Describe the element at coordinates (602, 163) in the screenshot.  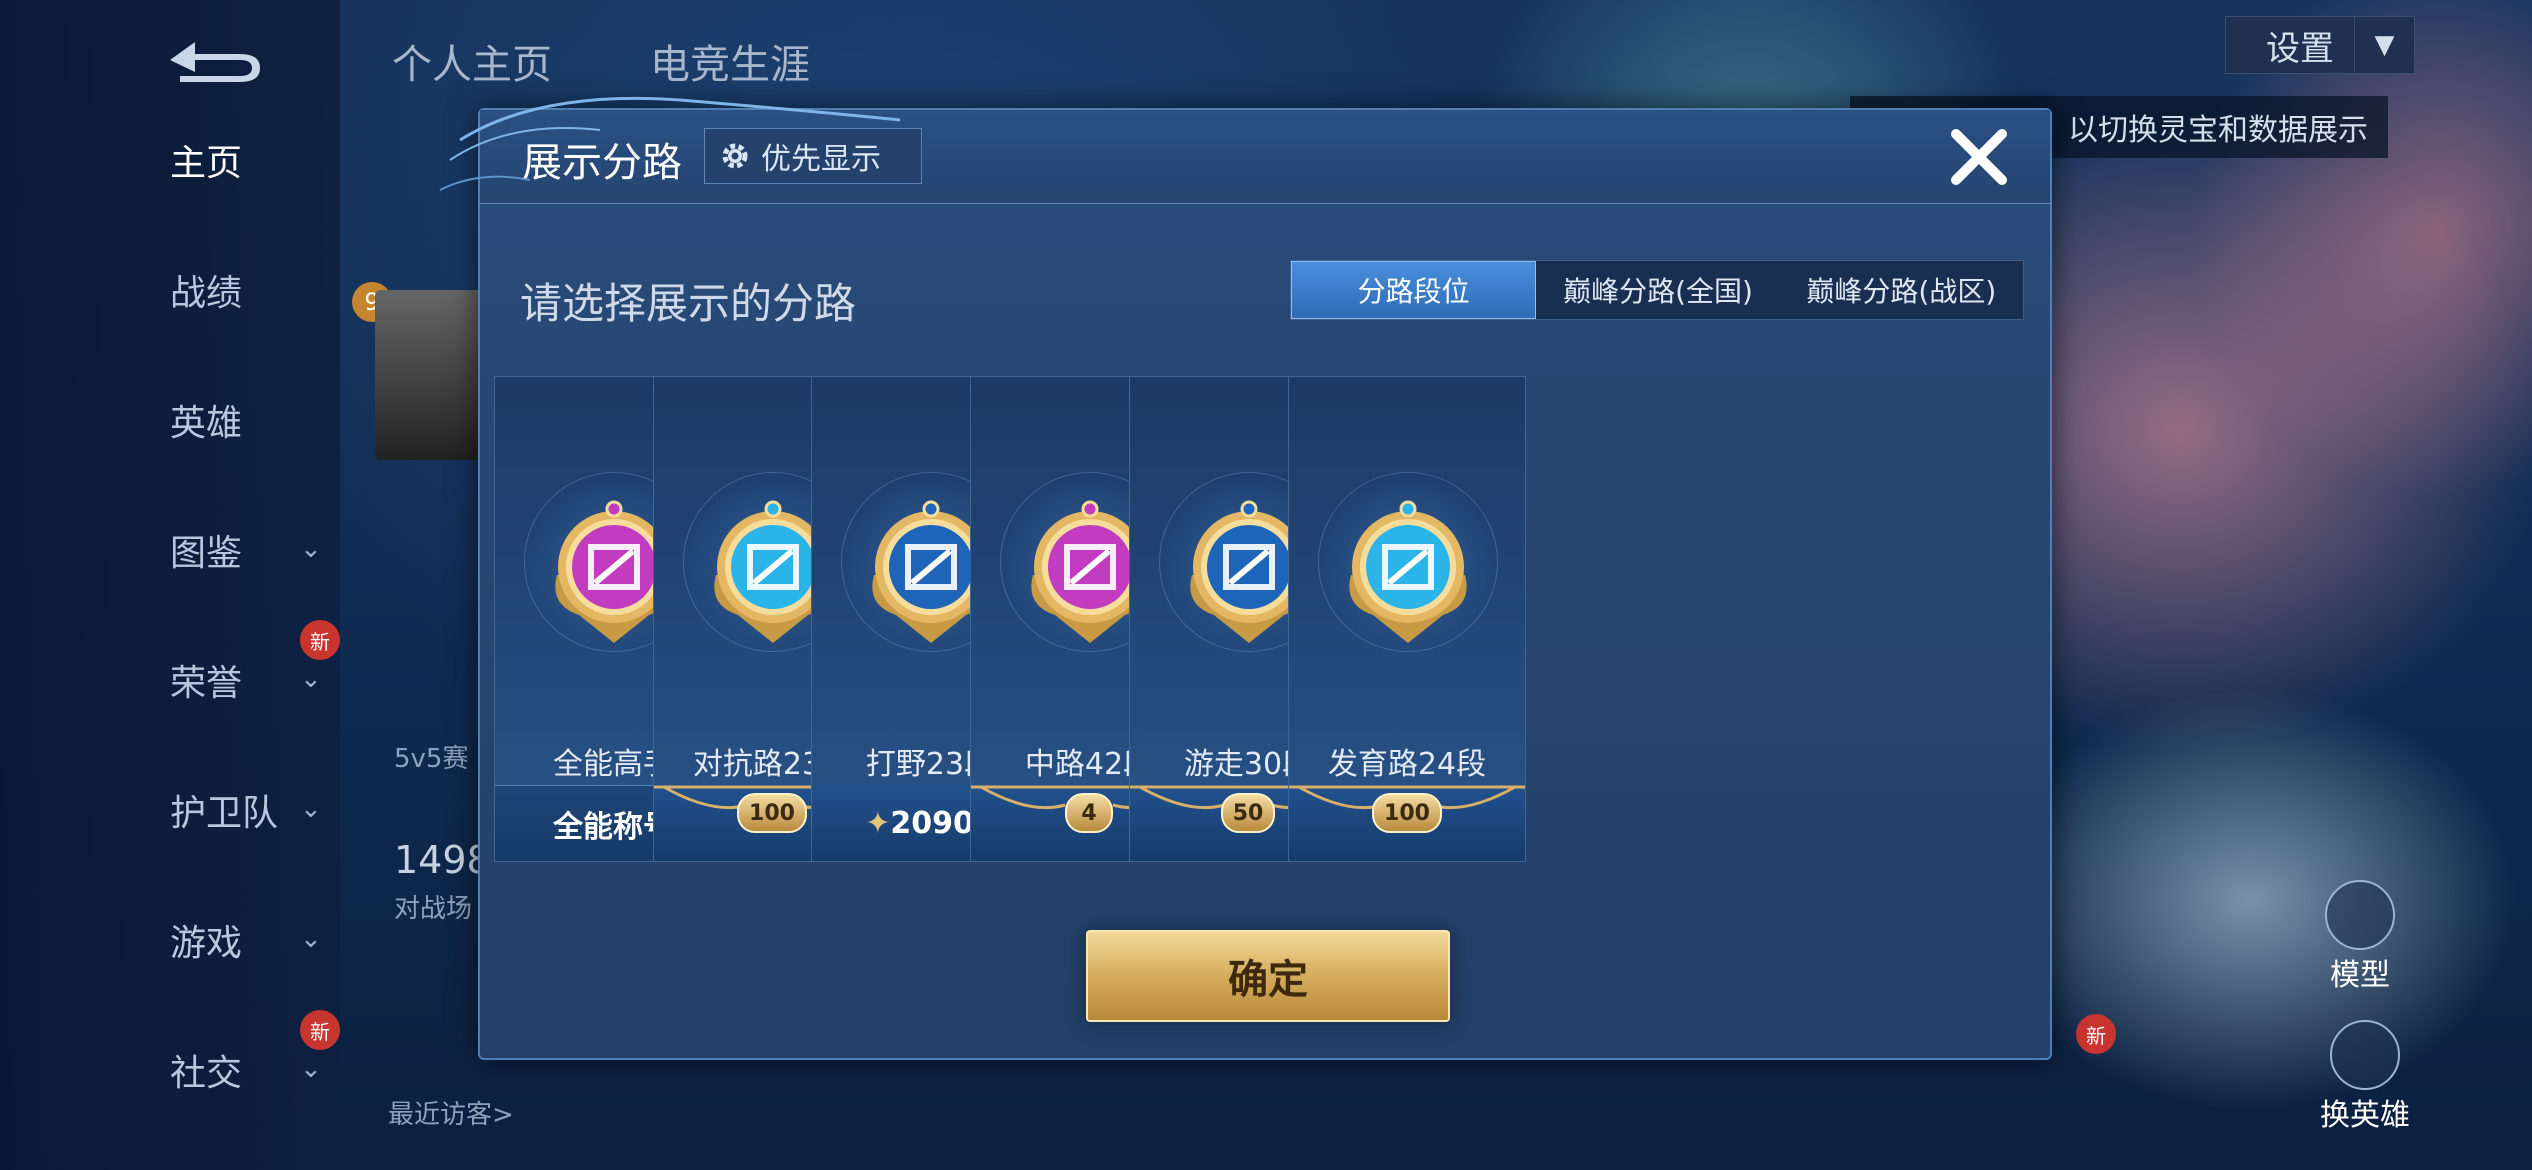
I see `dialog-title: 展示分路` at that location.